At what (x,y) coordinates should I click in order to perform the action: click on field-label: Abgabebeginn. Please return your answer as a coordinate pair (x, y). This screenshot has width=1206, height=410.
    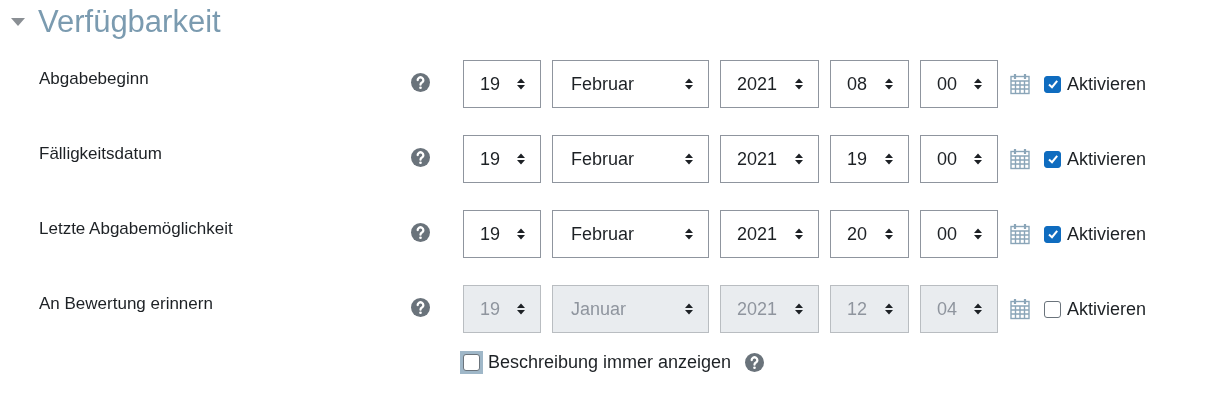
    Looking at the image, I should click on (94, 79).